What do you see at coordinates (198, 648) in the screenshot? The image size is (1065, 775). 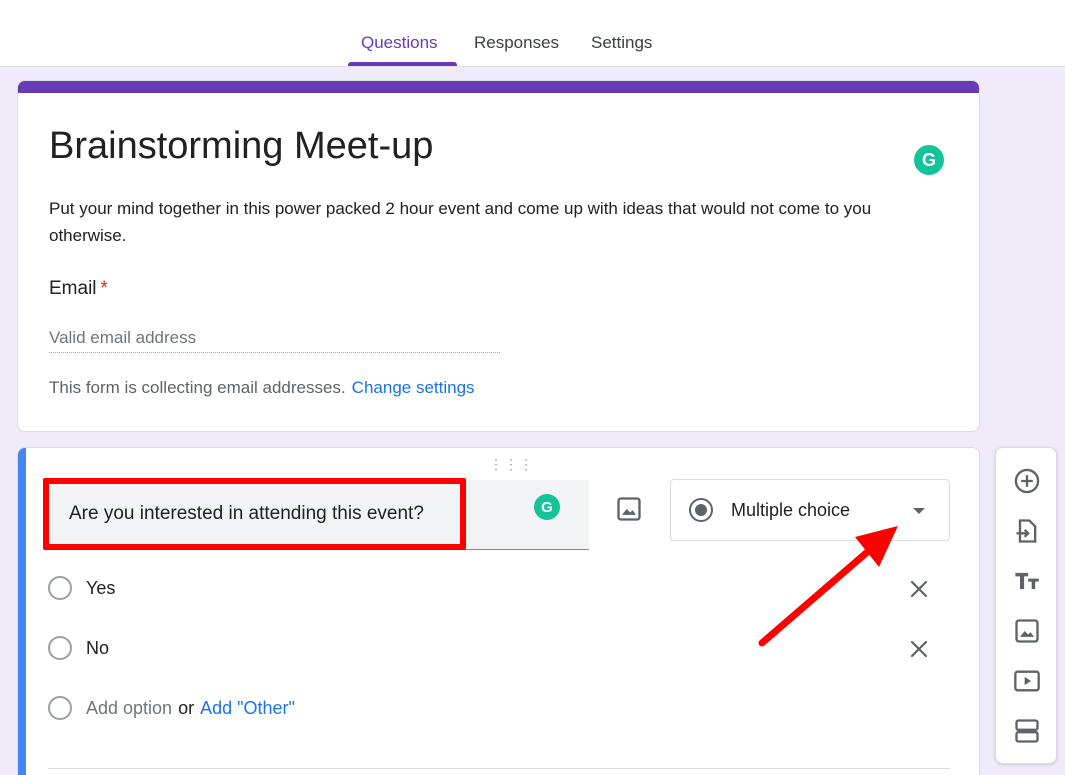 I see `option-row: No` at bounding box center [198, 648].